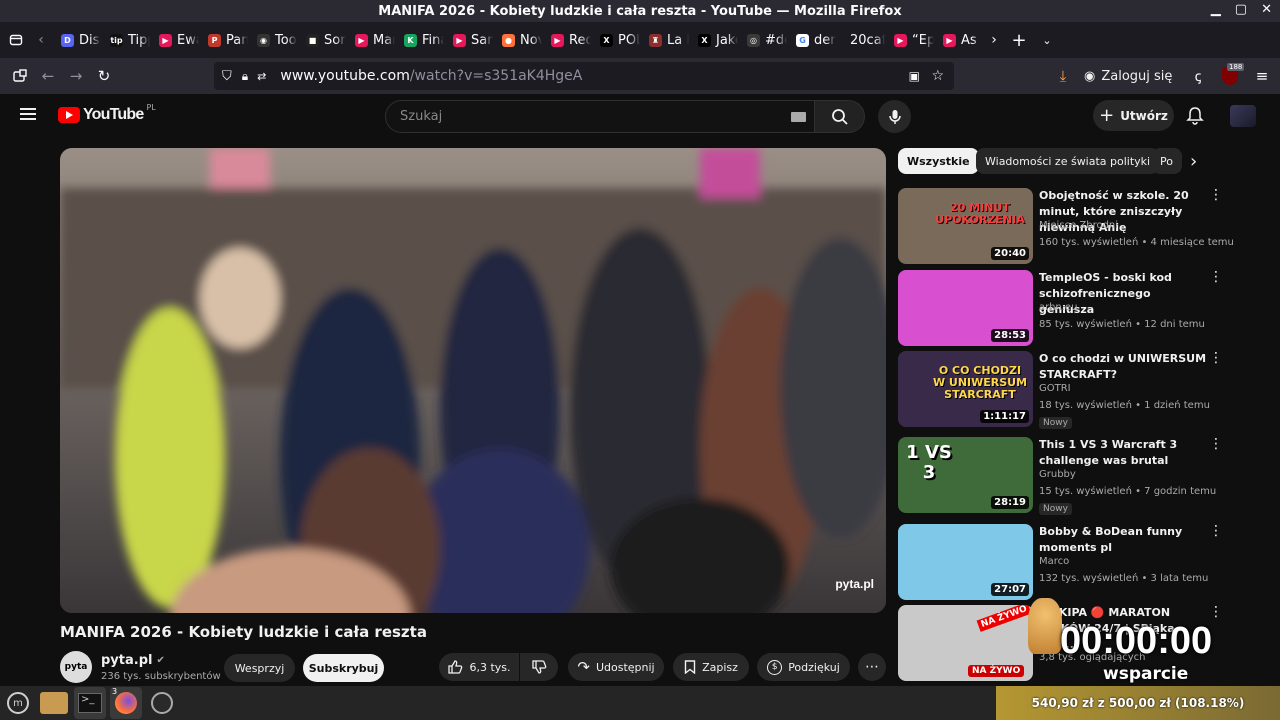 This screenshot has width=1280, height=720. What do you see at coordinates (223, 40) in the screenshot?
I see `browser-tab: P Pan` at bounding box center [223, 40].